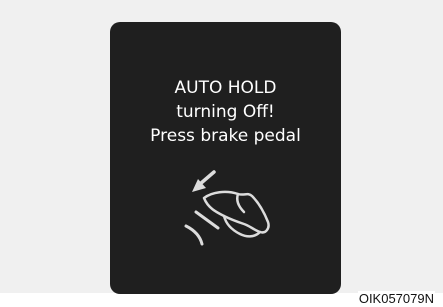 The width and height of the screenshot is (443, 307). Describe the element at coordinates (236, 214) in the screenshot. I see `shoe-icon` at that location.